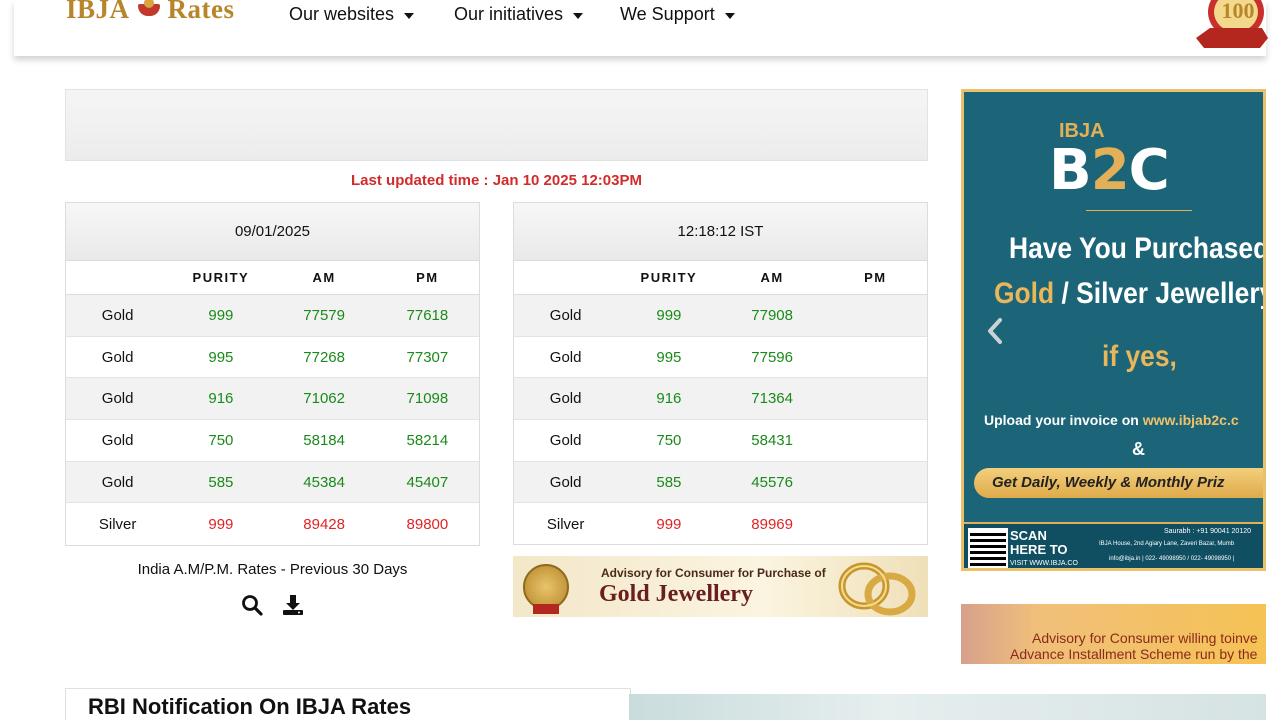 The width and height of the screenshot is (1280, 720). Describe the element at coordinates (272, 232) in the screenshot. I see `table-date-header: 09/01/2025` at that location.